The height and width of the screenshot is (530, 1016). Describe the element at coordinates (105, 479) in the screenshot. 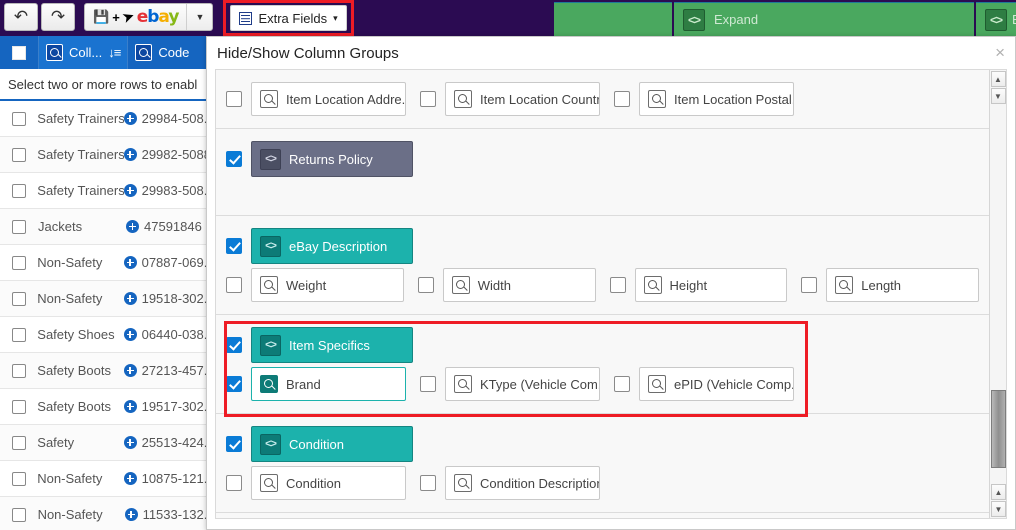

I see `table-row: Non-Safety 10875-121..` at that location.